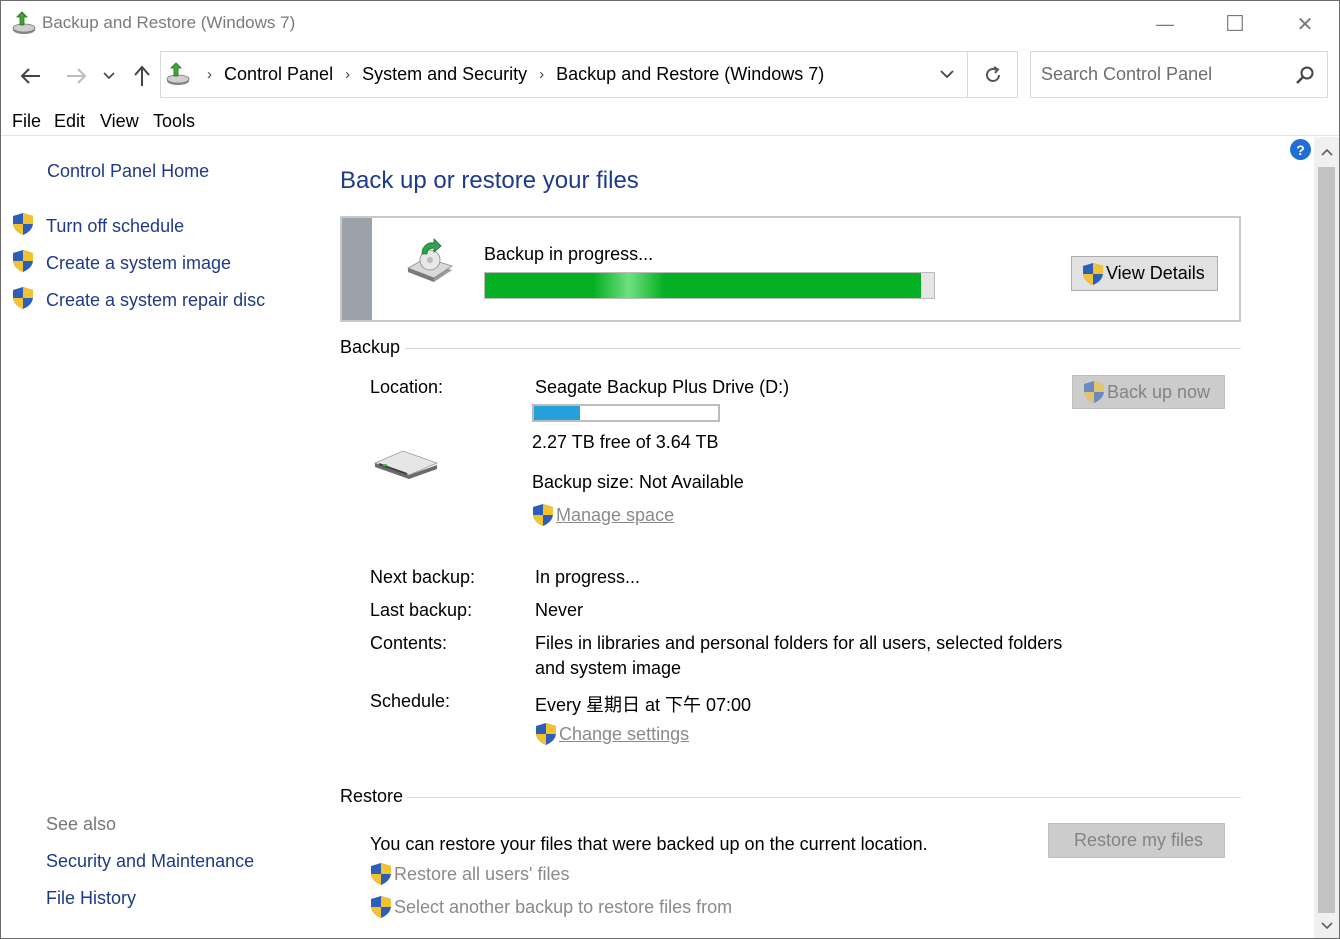 This screenshot has height=939, width=1340. What do you see at coordinates (1155, 273) in the screenshot?
I see `view-details-label: View Details` at bounding box center [1155, 273].